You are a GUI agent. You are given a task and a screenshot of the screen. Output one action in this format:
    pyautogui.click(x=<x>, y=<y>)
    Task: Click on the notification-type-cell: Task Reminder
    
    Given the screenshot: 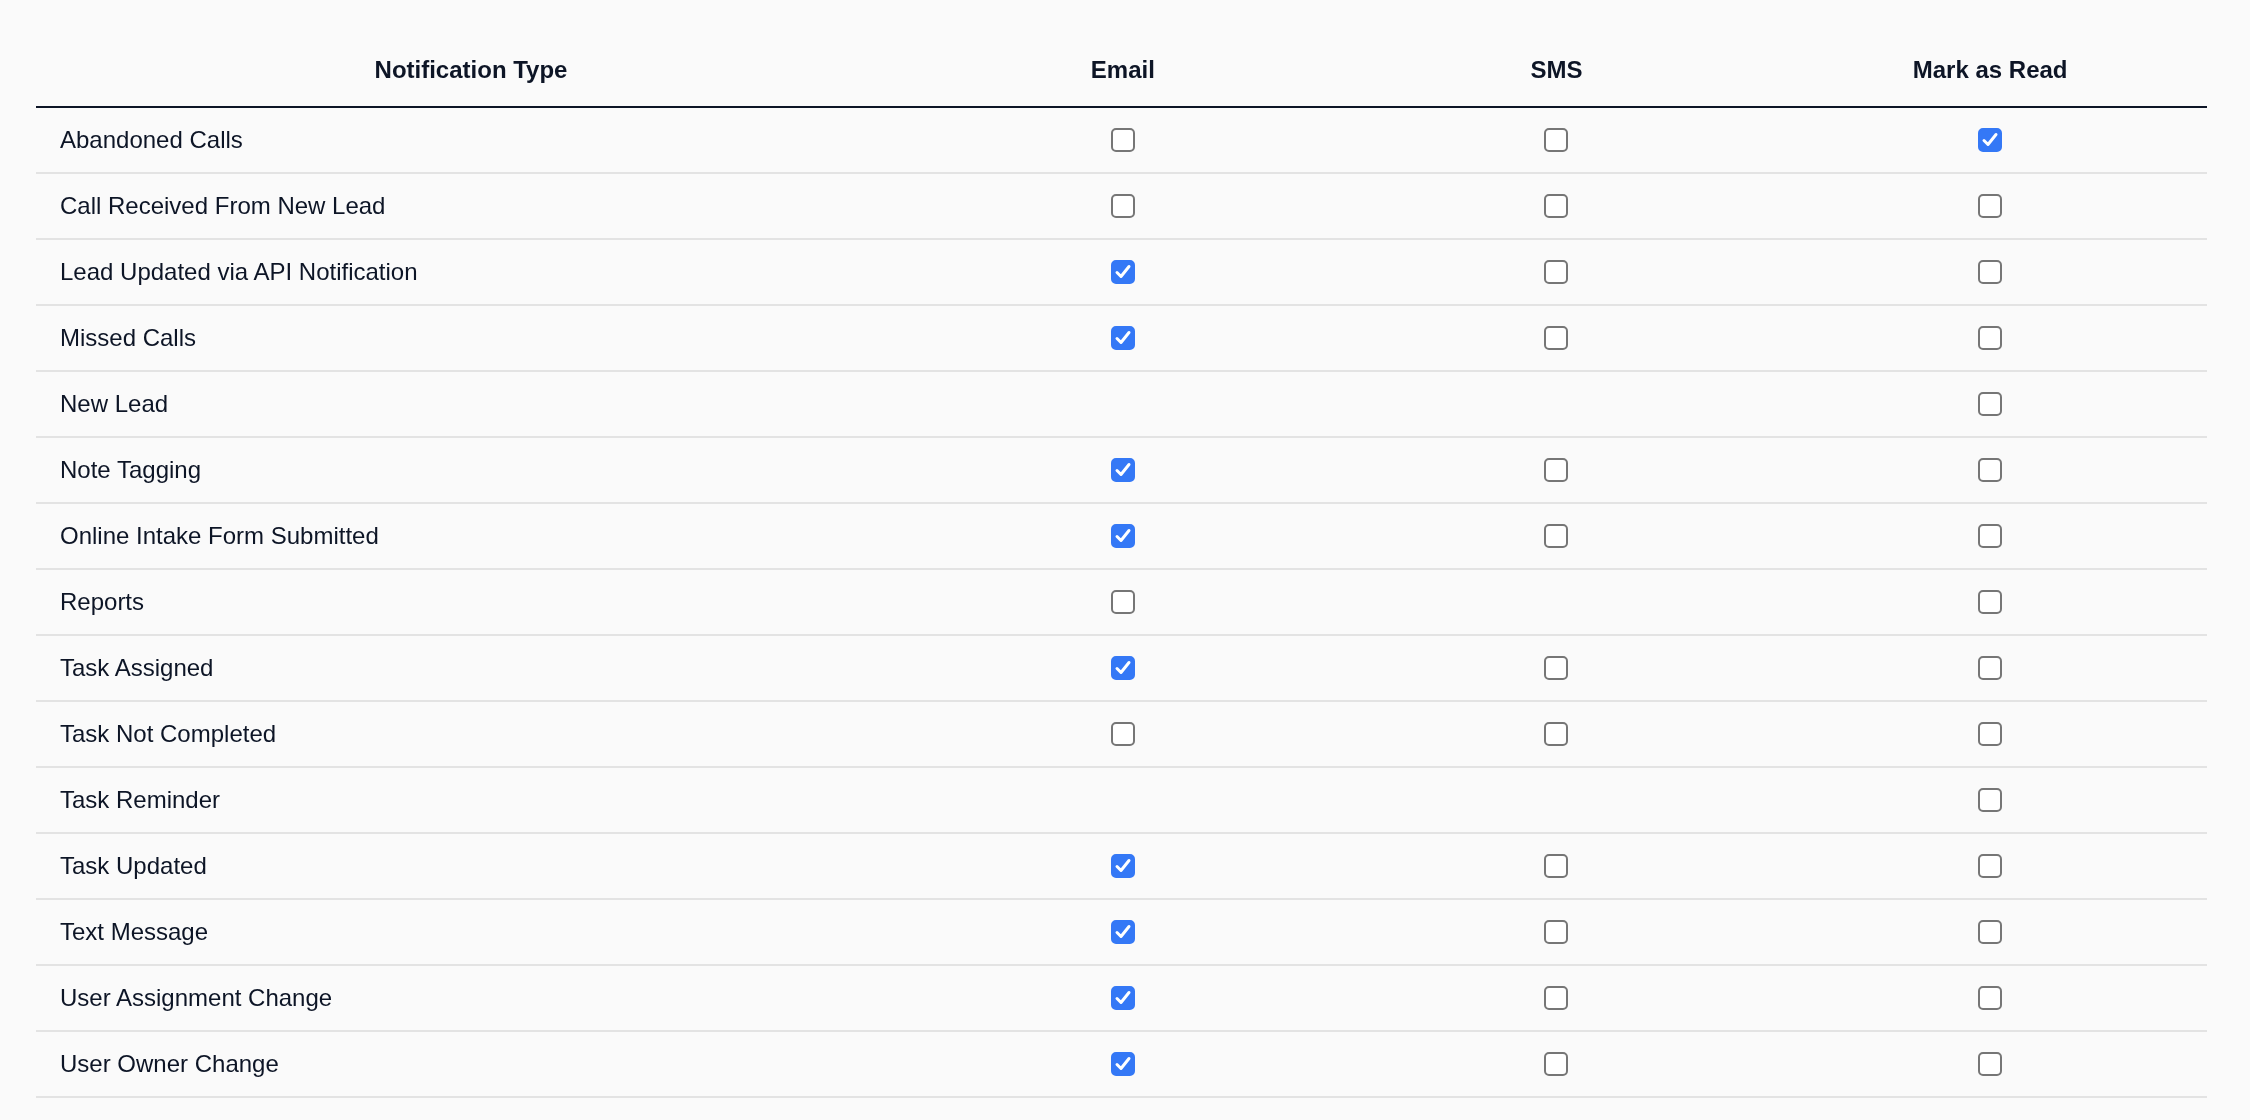 What is the action you would take?
    pyautogui.click(x=471, y=801)
    